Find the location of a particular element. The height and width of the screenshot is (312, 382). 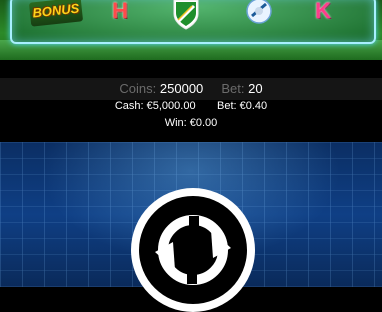

bonus-symbol-label: BONUS is located at coordinates (56, 13).